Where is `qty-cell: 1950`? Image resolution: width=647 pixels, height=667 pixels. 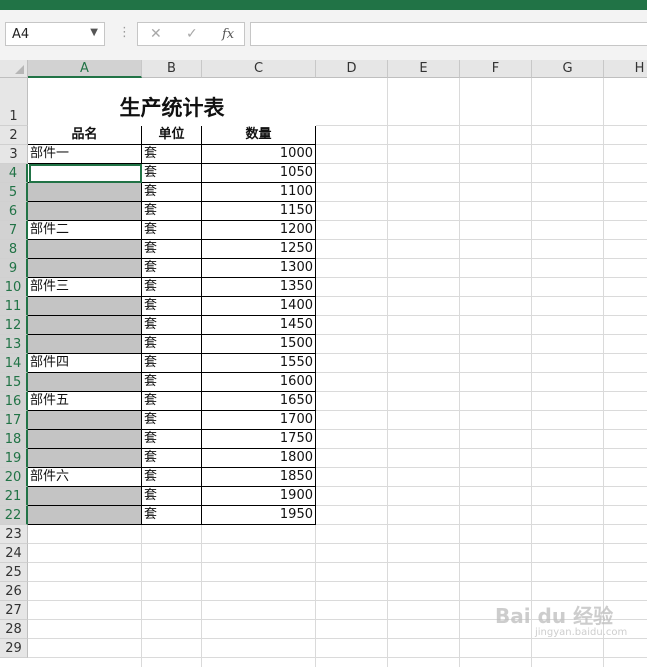 qty-cell: 1950 is located at coordinates (259, 515).